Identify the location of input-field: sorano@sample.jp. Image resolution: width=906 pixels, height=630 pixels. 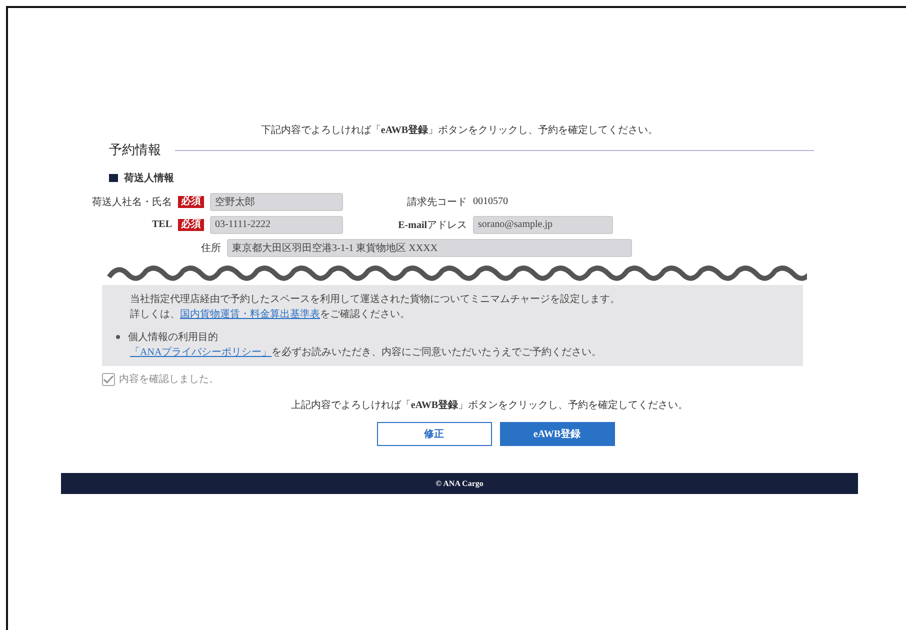
(543, 225).